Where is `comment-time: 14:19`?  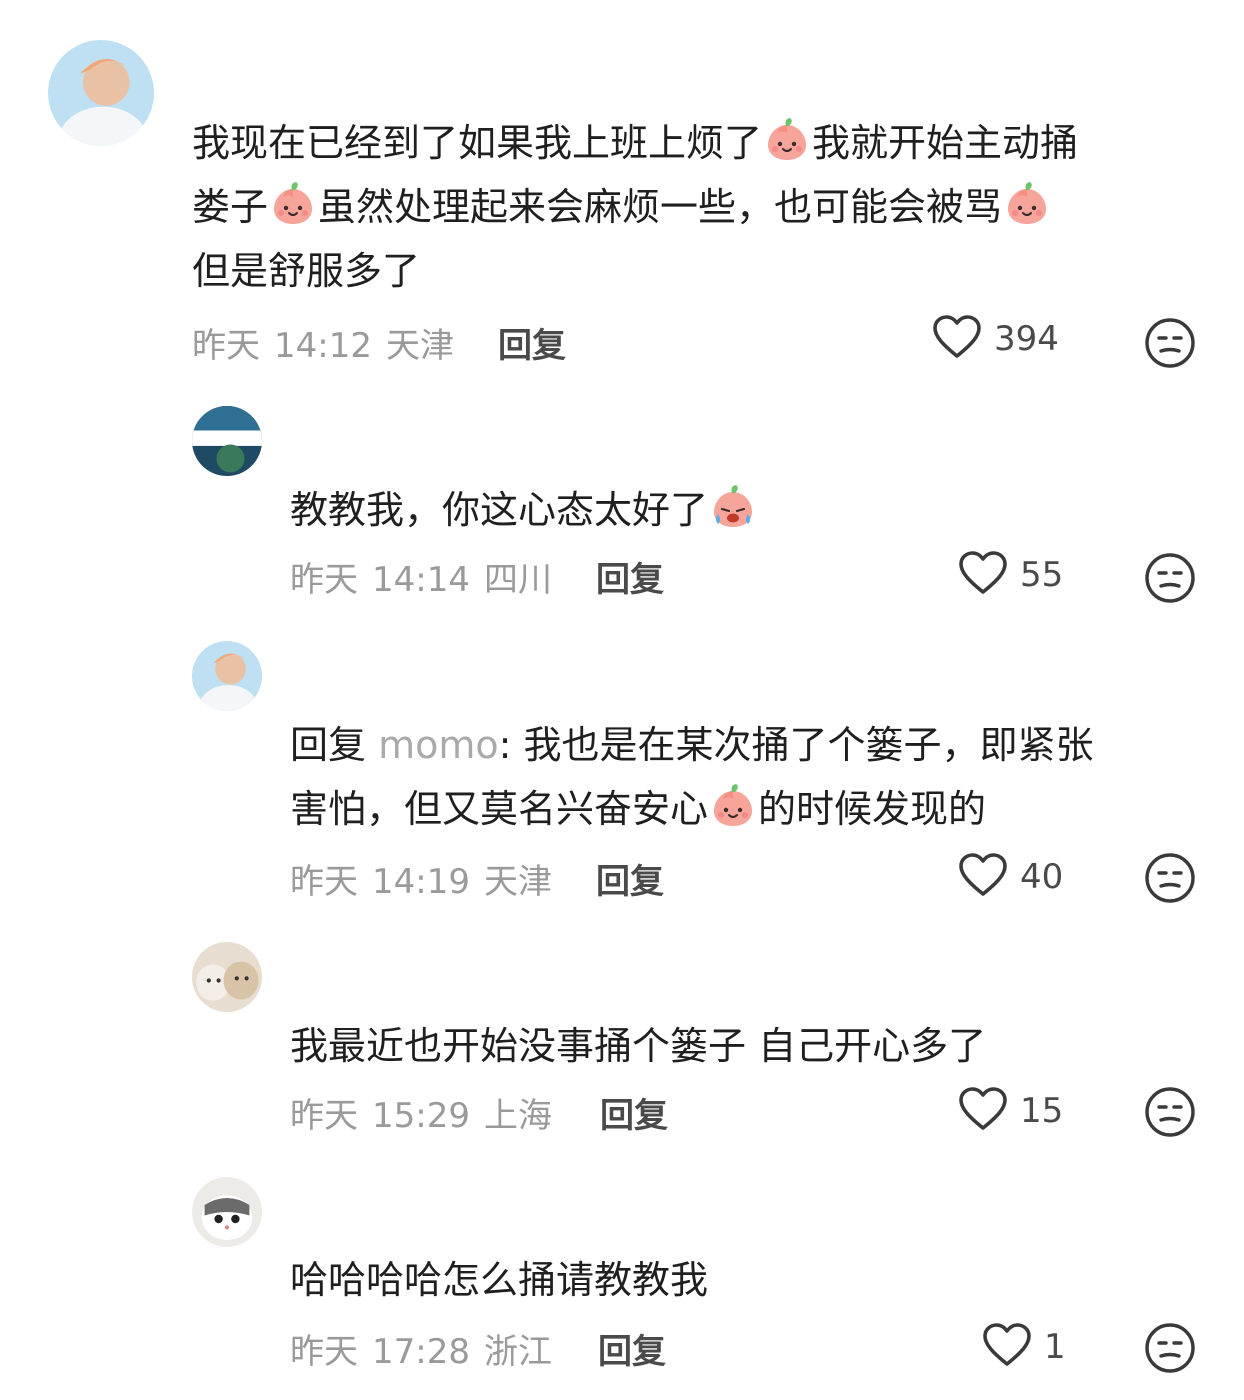
comment-time: 14:19 is located at coordinates (421, 882).